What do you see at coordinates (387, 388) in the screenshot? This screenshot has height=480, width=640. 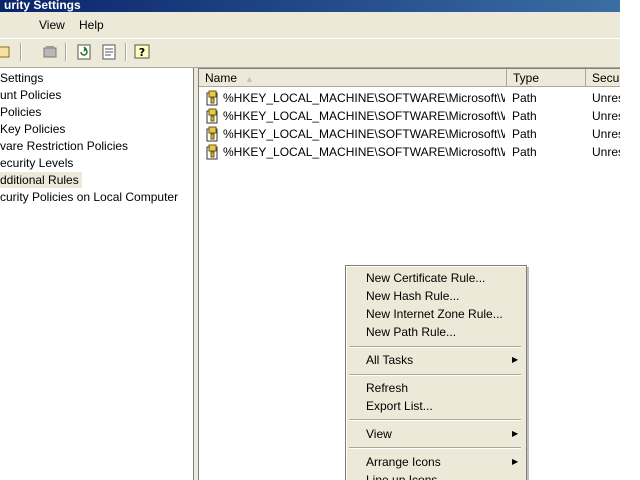 I see `menu-item-label: Refresh` at bounding box center [387, 388].